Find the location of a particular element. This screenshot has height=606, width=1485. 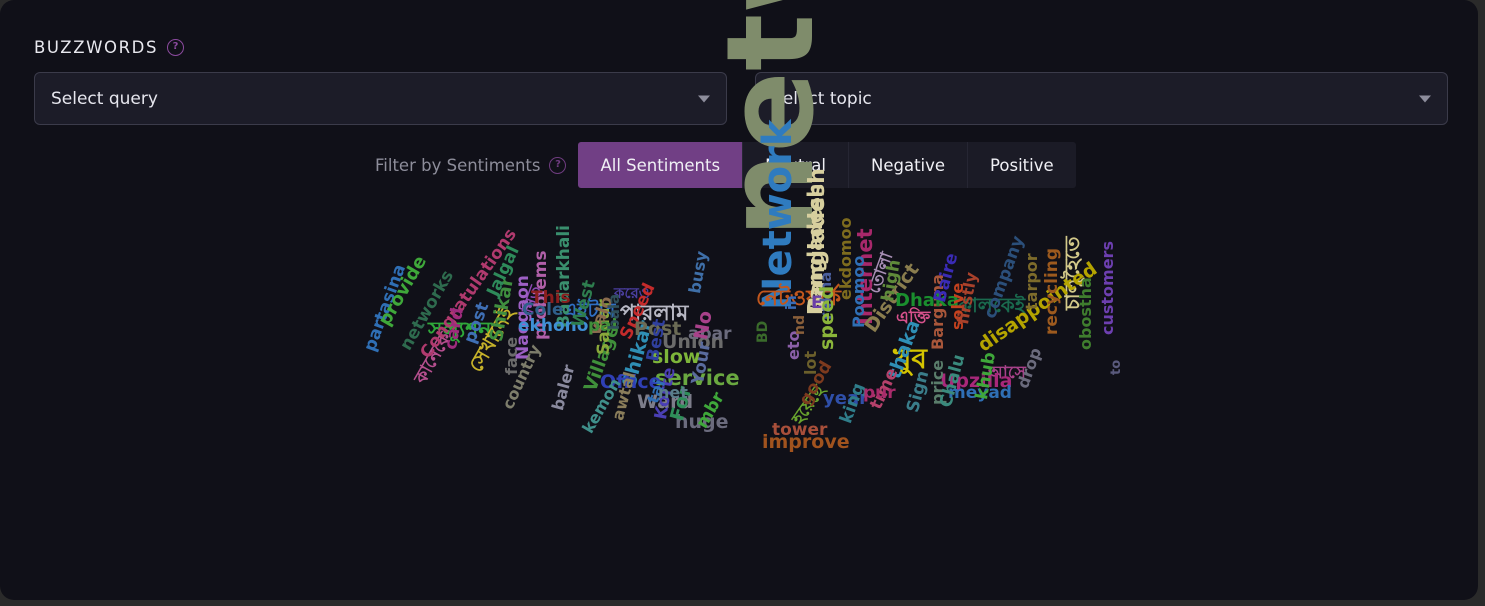

wordcloud-word: obostha is located at coordinates (1085, 313).